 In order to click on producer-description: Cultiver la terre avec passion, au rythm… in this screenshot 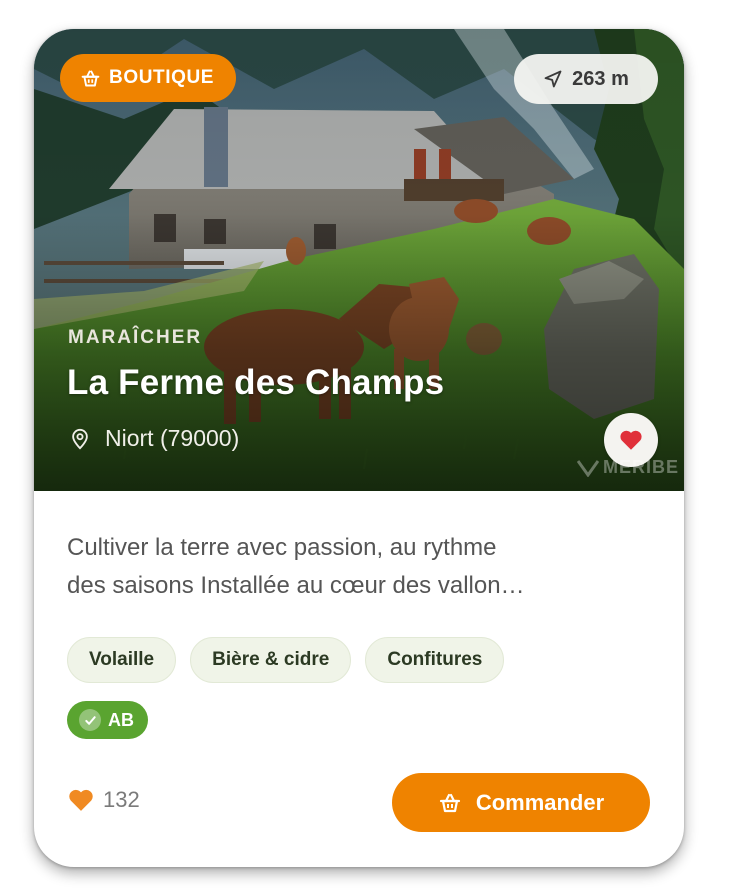, I will do `click(362, 573)`.